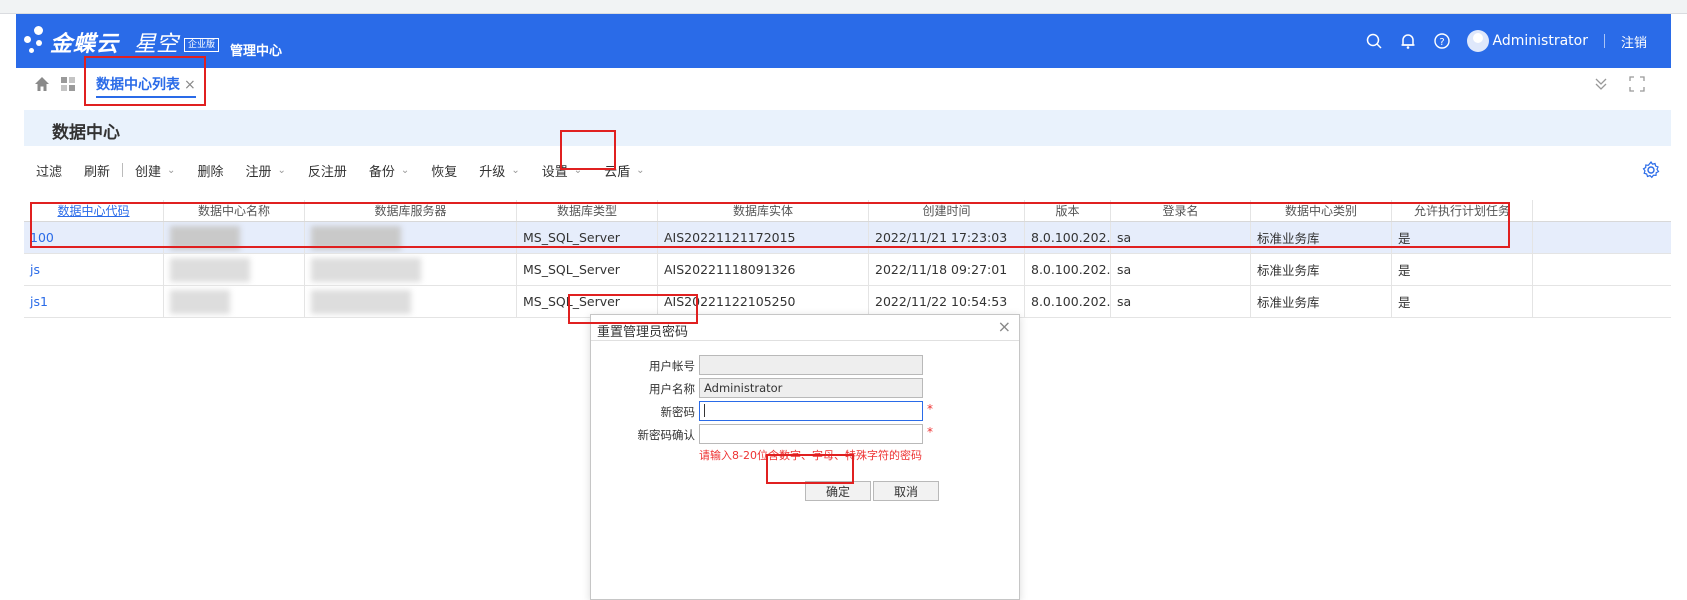  What do you see at coordinates (389, 170) in the screenshot?
I see `backup-button: 备份 ⌄` at bounding box center [389, 170].